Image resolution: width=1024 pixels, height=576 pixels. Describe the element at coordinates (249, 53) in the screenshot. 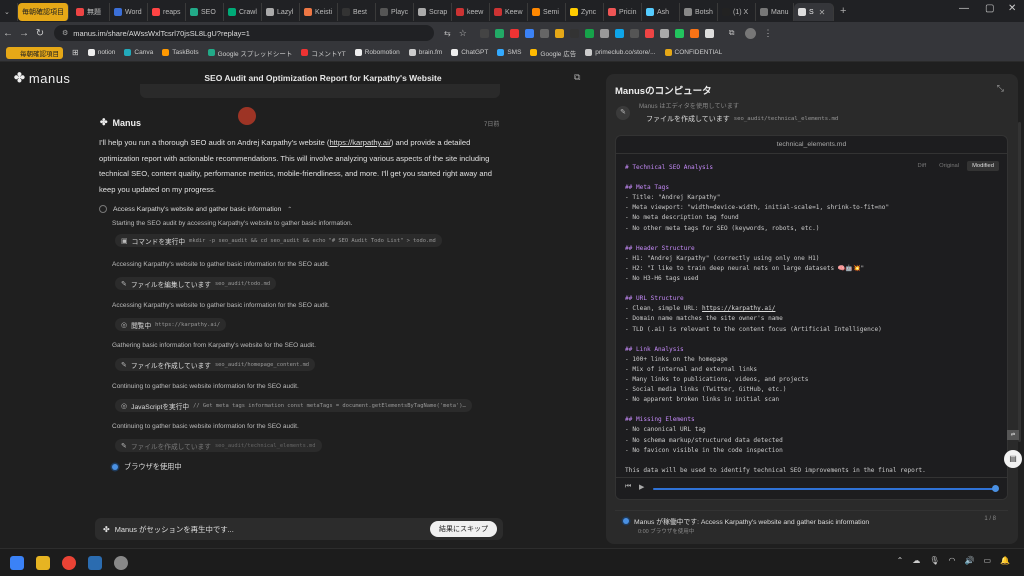

I see `bookmark-item: Google スプレッドシート` at that location.